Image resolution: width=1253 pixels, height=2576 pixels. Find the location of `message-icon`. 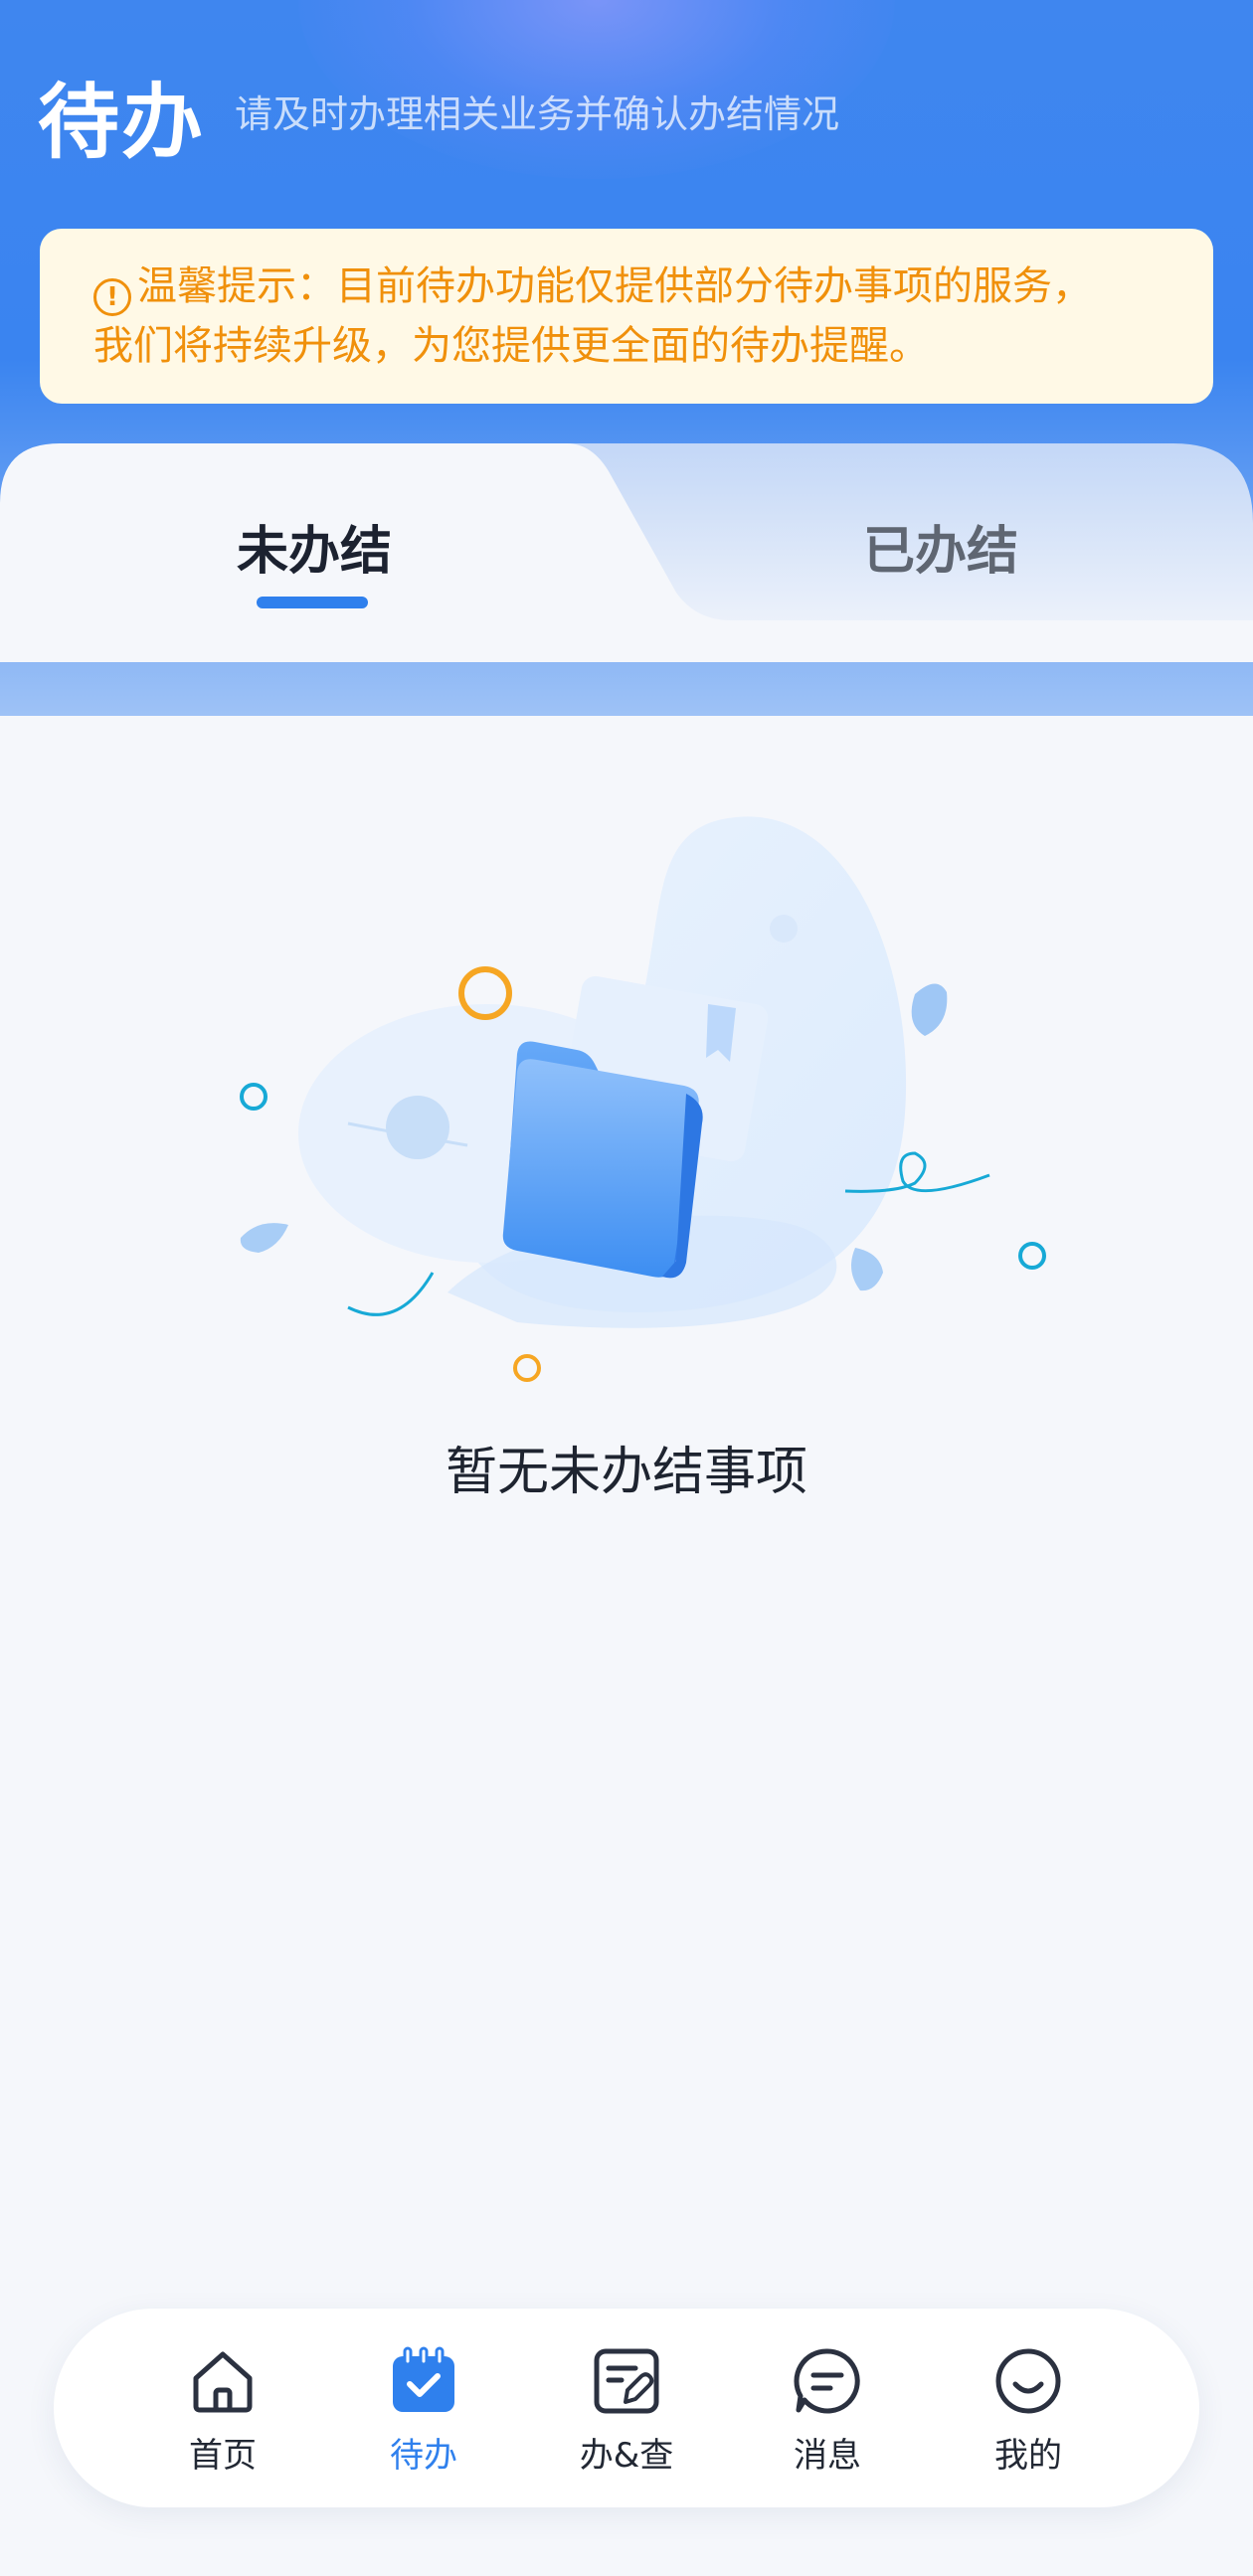

message-icon is located at coordinates (827, 2381).